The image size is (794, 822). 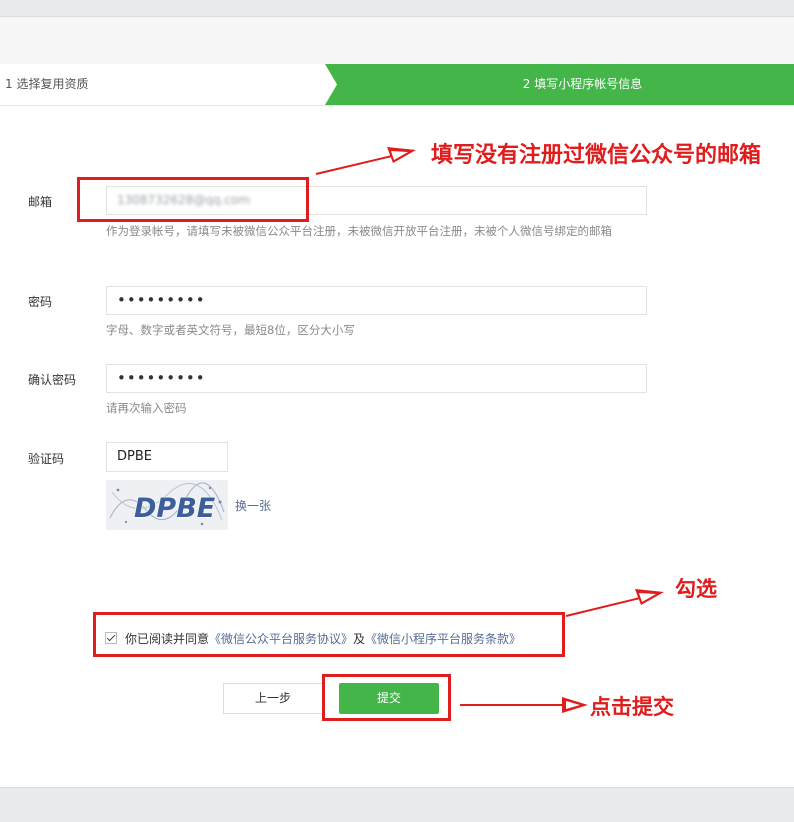 I want to click on agreement-highlight-box, so click(x=329, y=634).